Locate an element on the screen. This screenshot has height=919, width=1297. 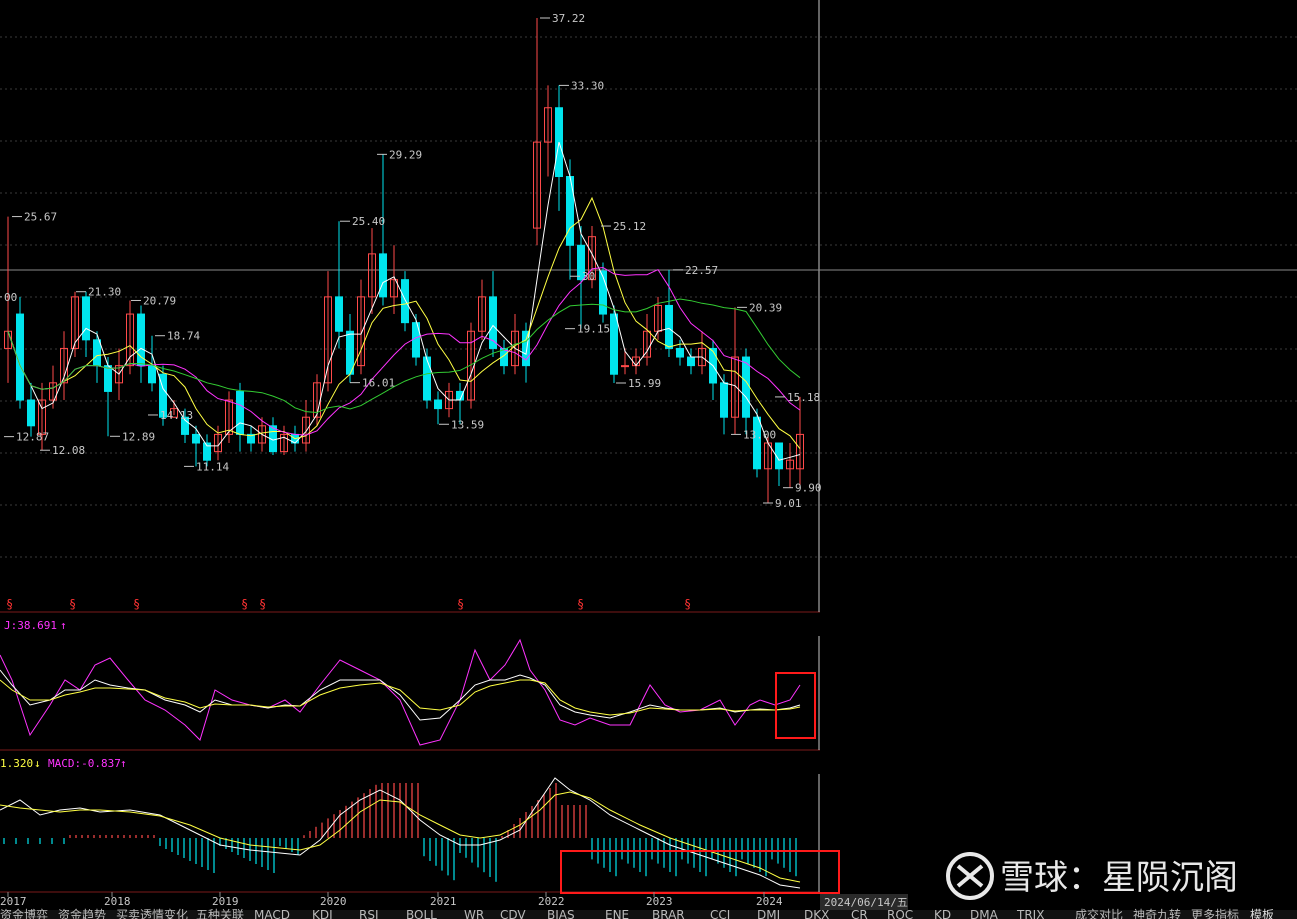
year-label: 2019 is located at coordinates (225, 901).